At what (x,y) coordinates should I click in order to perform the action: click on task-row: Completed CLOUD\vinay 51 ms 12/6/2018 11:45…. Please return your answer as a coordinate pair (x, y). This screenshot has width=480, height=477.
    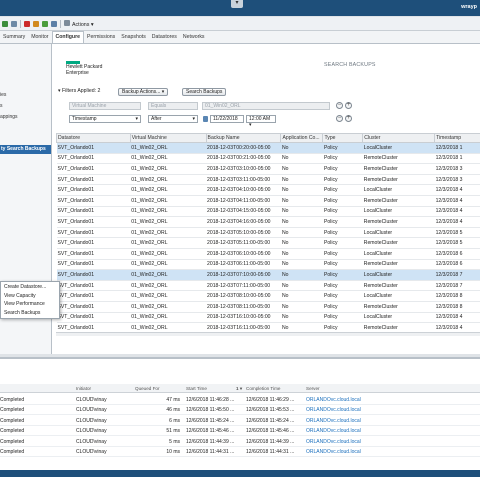
    Looking at the image, I should click on (240, 431).